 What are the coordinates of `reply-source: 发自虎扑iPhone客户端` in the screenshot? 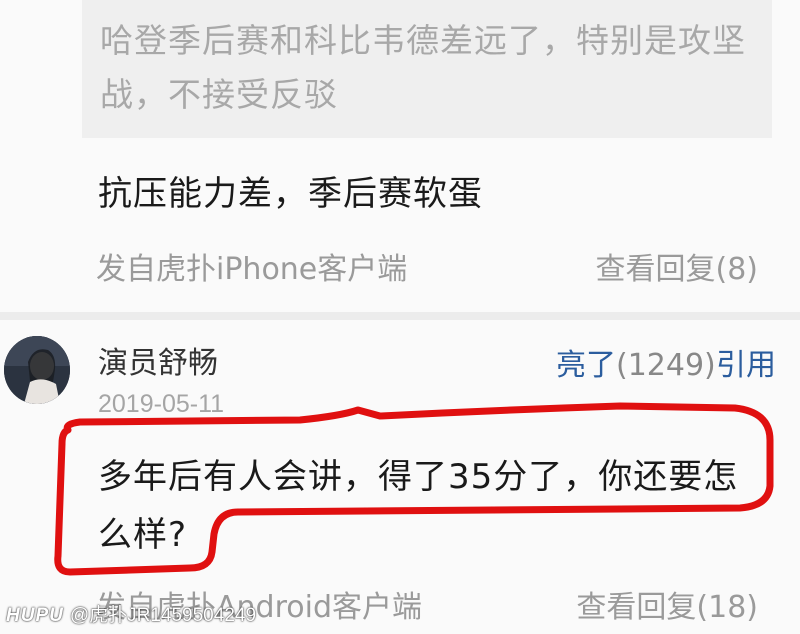 It's located at (252, 269).